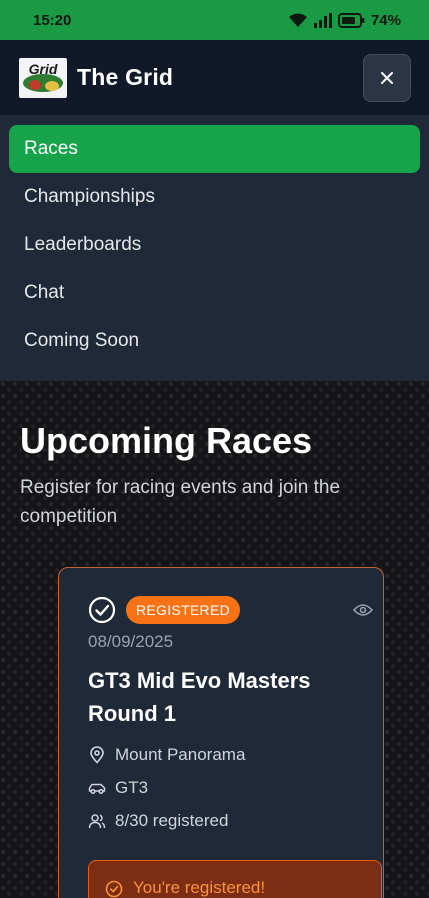 This screenshot has height=898, width=429. What do you see at coordinates (214, 245) in the screenshot?
I see `menu-item-leaderboards: Leaderboards` at bounding box center [214, 245].